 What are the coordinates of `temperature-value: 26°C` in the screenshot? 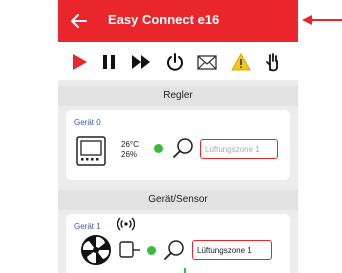 It's located at (130, 144).